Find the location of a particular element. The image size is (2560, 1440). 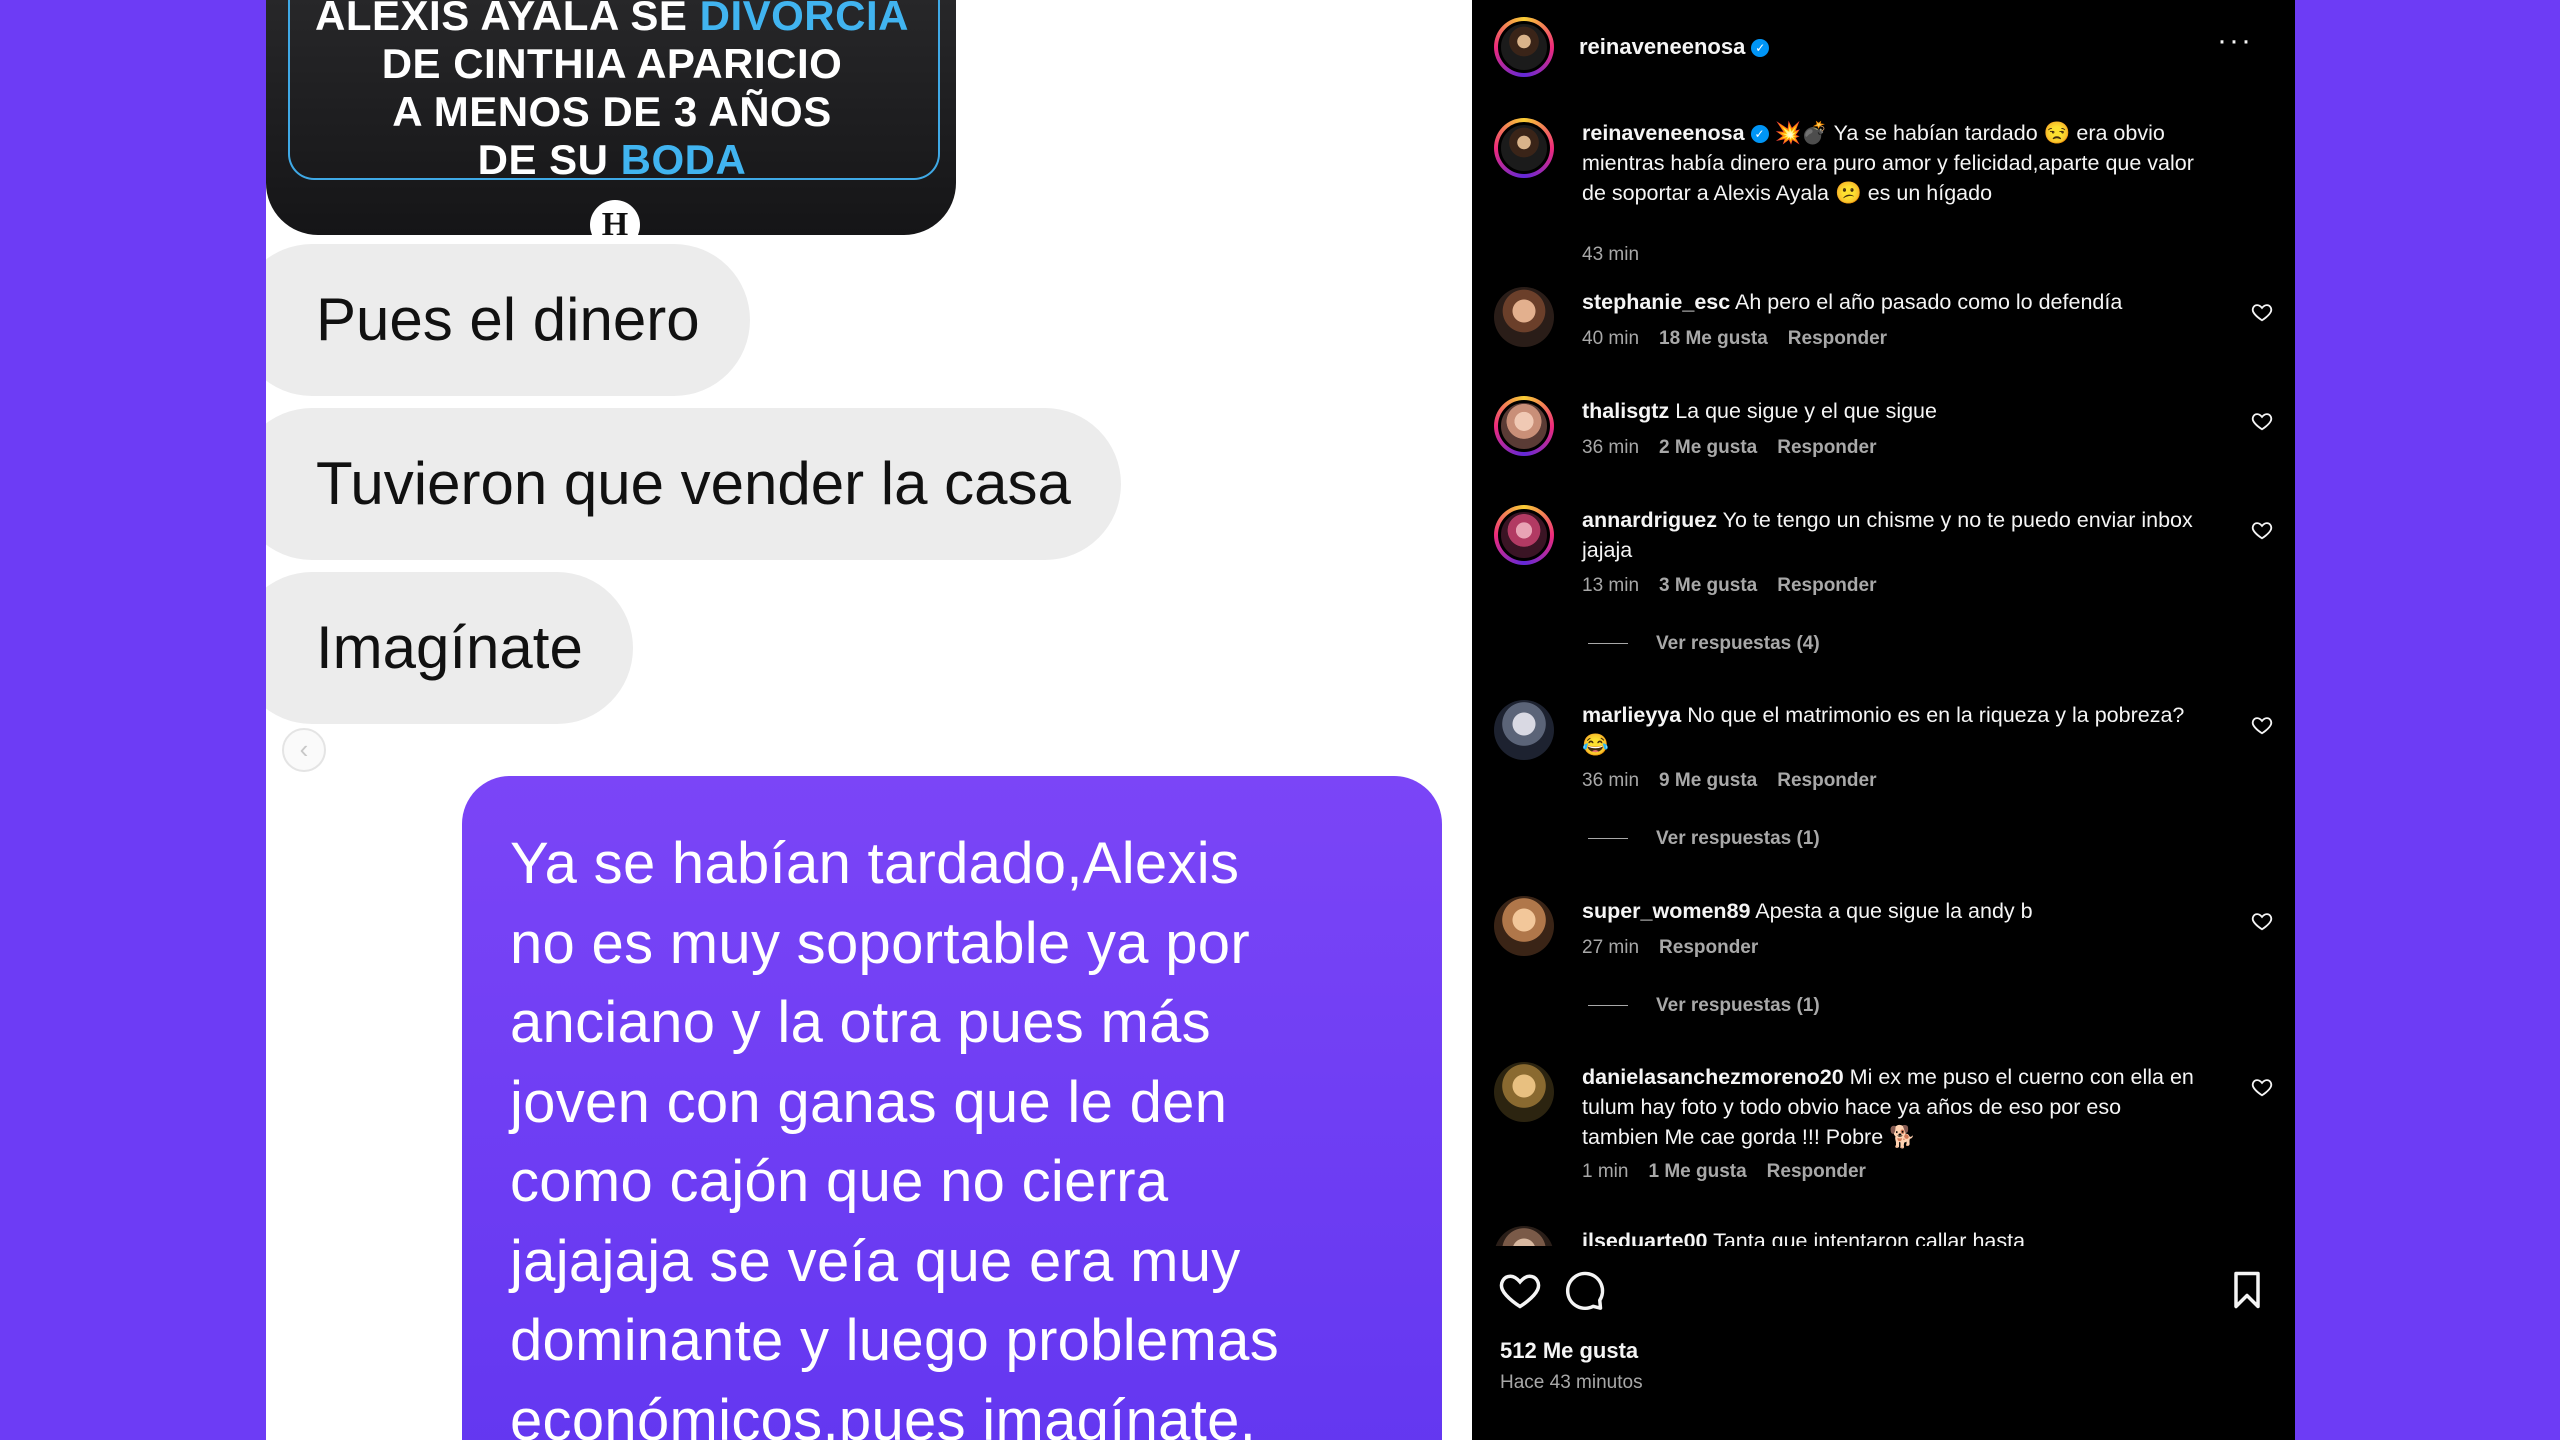

comment-icon is located at coordinates (1584, 1290).